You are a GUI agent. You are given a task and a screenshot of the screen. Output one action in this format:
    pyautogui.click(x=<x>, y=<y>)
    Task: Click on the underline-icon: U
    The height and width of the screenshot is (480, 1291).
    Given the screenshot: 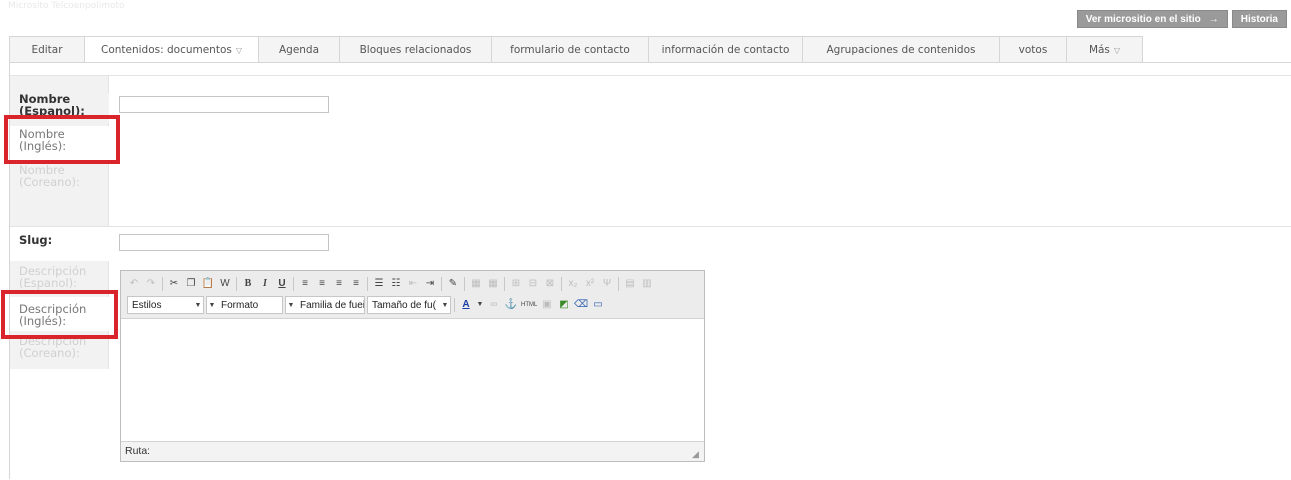 What is the action you would take?
    pyautogui.click(x=282, y=284)
    